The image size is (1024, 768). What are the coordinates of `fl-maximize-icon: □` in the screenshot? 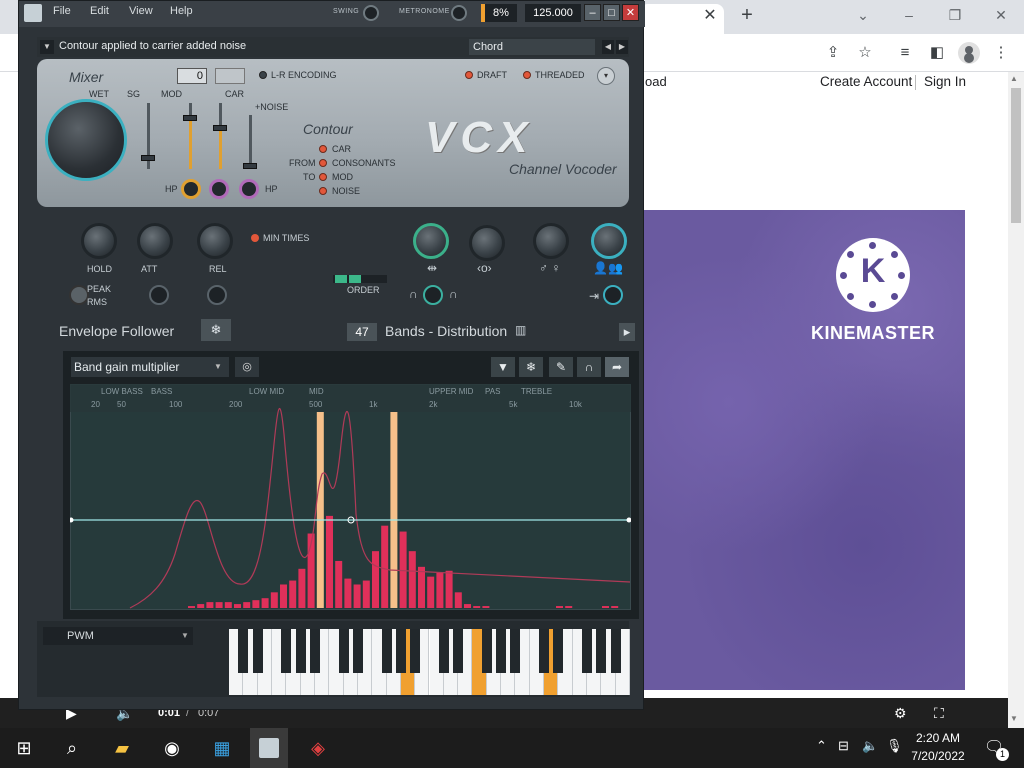 It's located at (611, 12).